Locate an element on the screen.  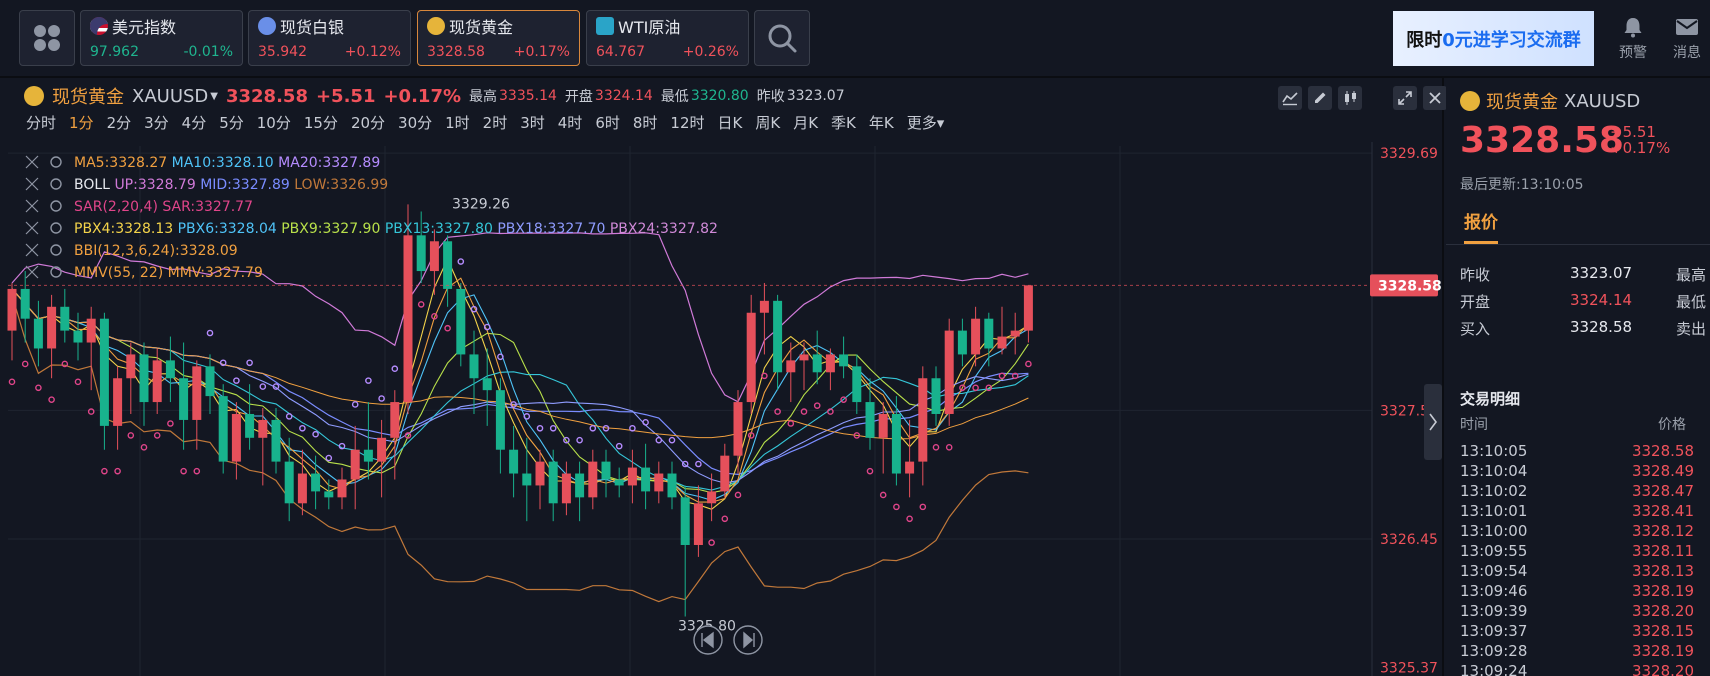
quote-card-gold: 现货黄金 3328.58 +0.17% is located at coordinates (498, 38).